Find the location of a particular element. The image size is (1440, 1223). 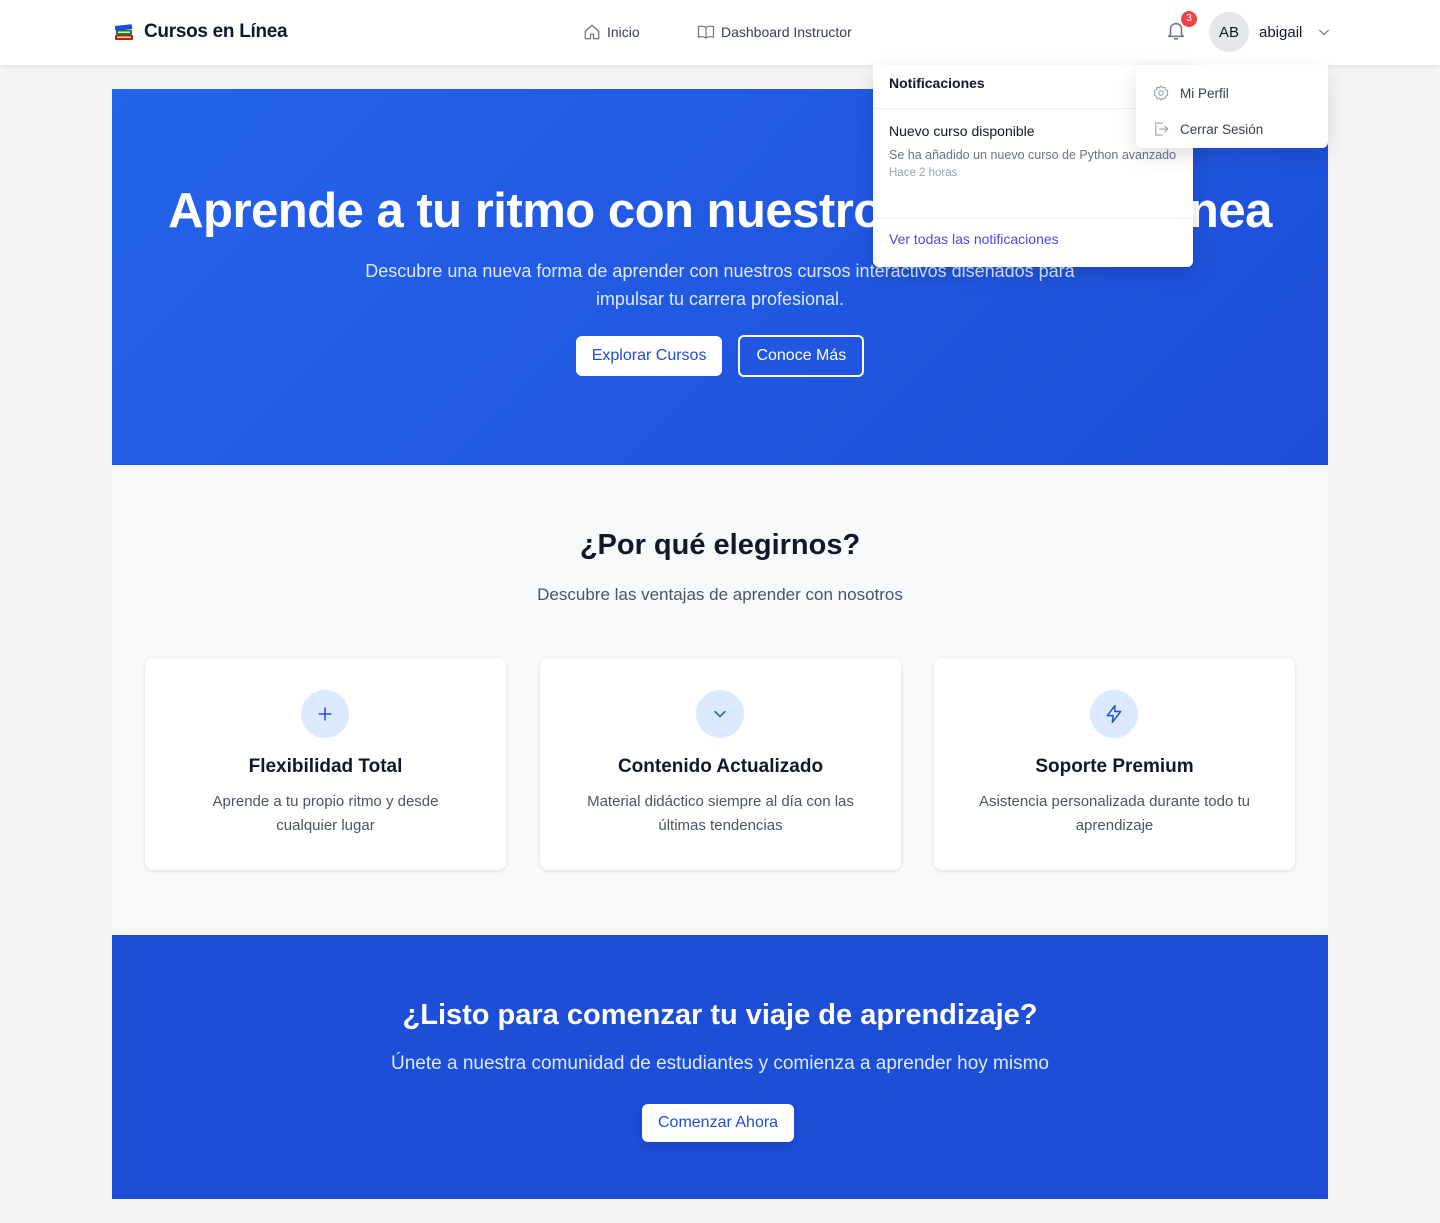

plus-icon is located at coordinates (325, 714).